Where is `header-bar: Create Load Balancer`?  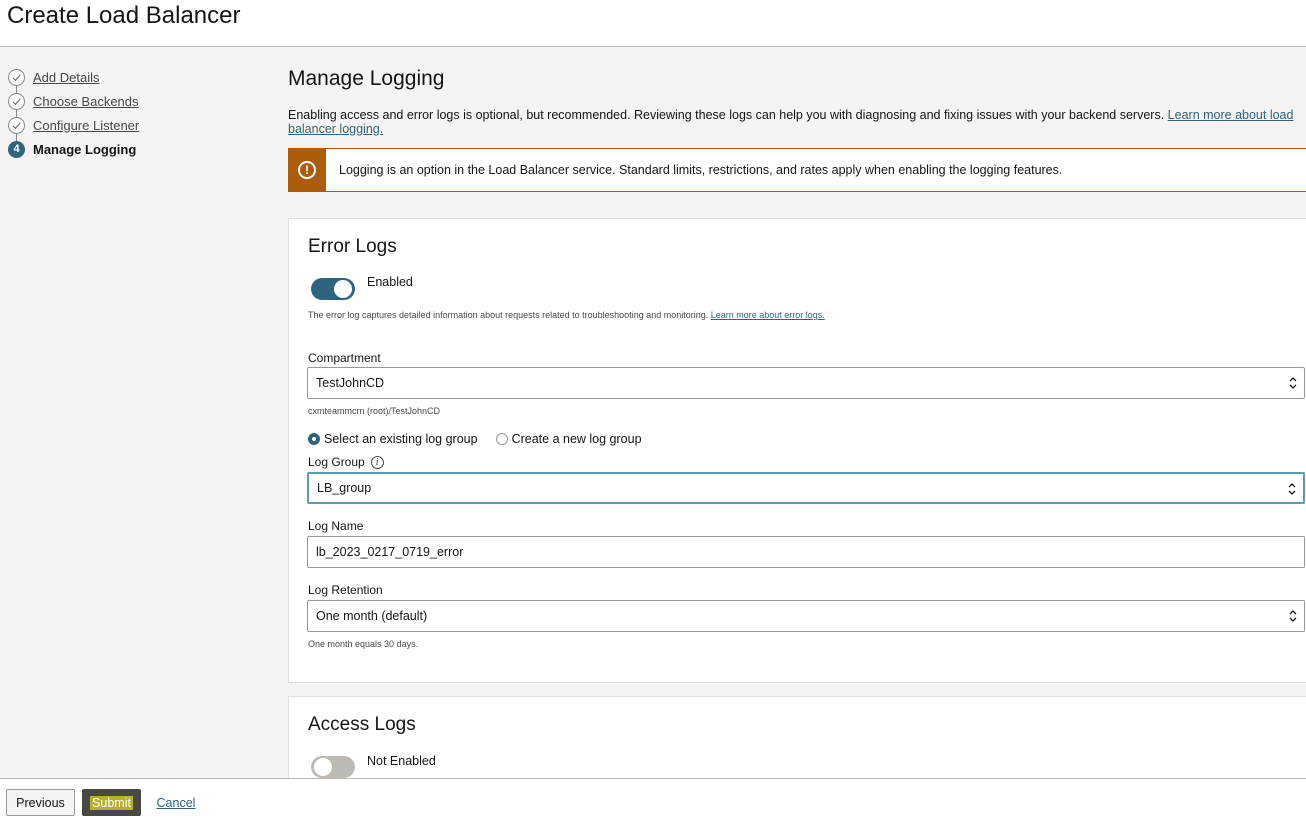
header-bar: Create Load Balancer is located at coordinates (653, 23).